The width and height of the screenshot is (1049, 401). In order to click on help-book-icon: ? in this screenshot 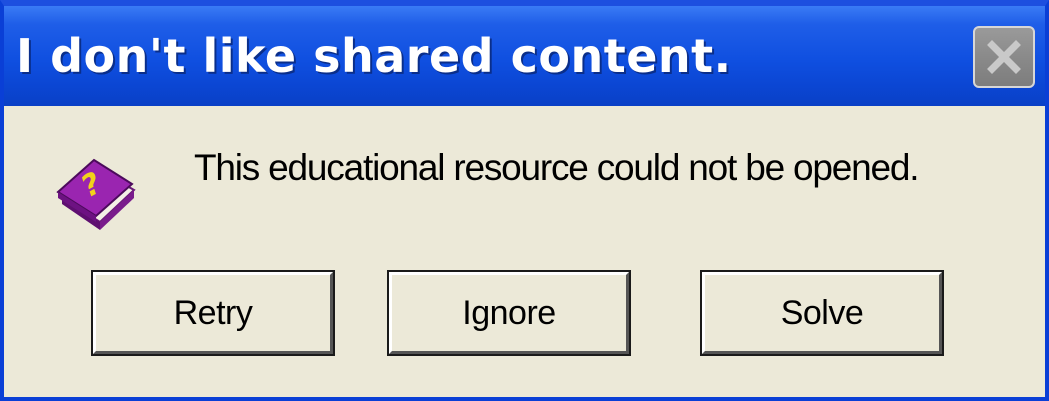, I will do `click(96, 194)`.